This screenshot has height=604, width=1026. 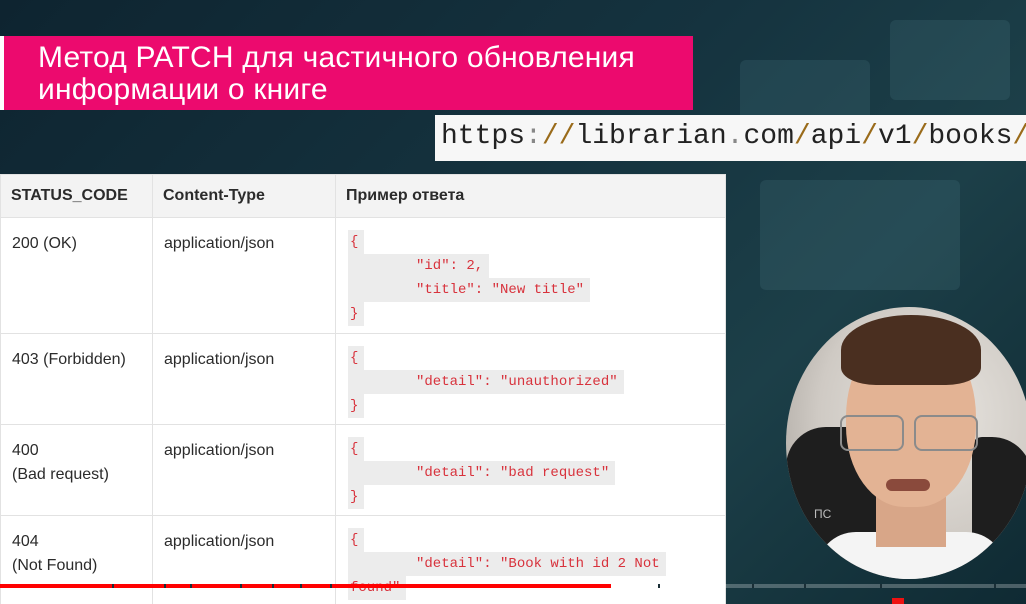 What do you see at coordinates (970, 136) in the screenshot?
I see `url-segment-books: books` at bounding box center [970, 136].